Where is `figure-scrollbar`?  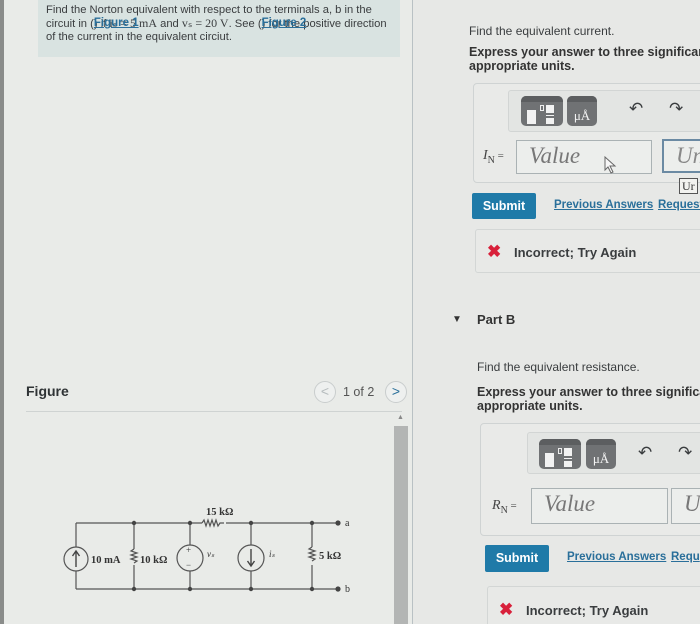
figure-scrollbar is located at coordinates (401, 525).